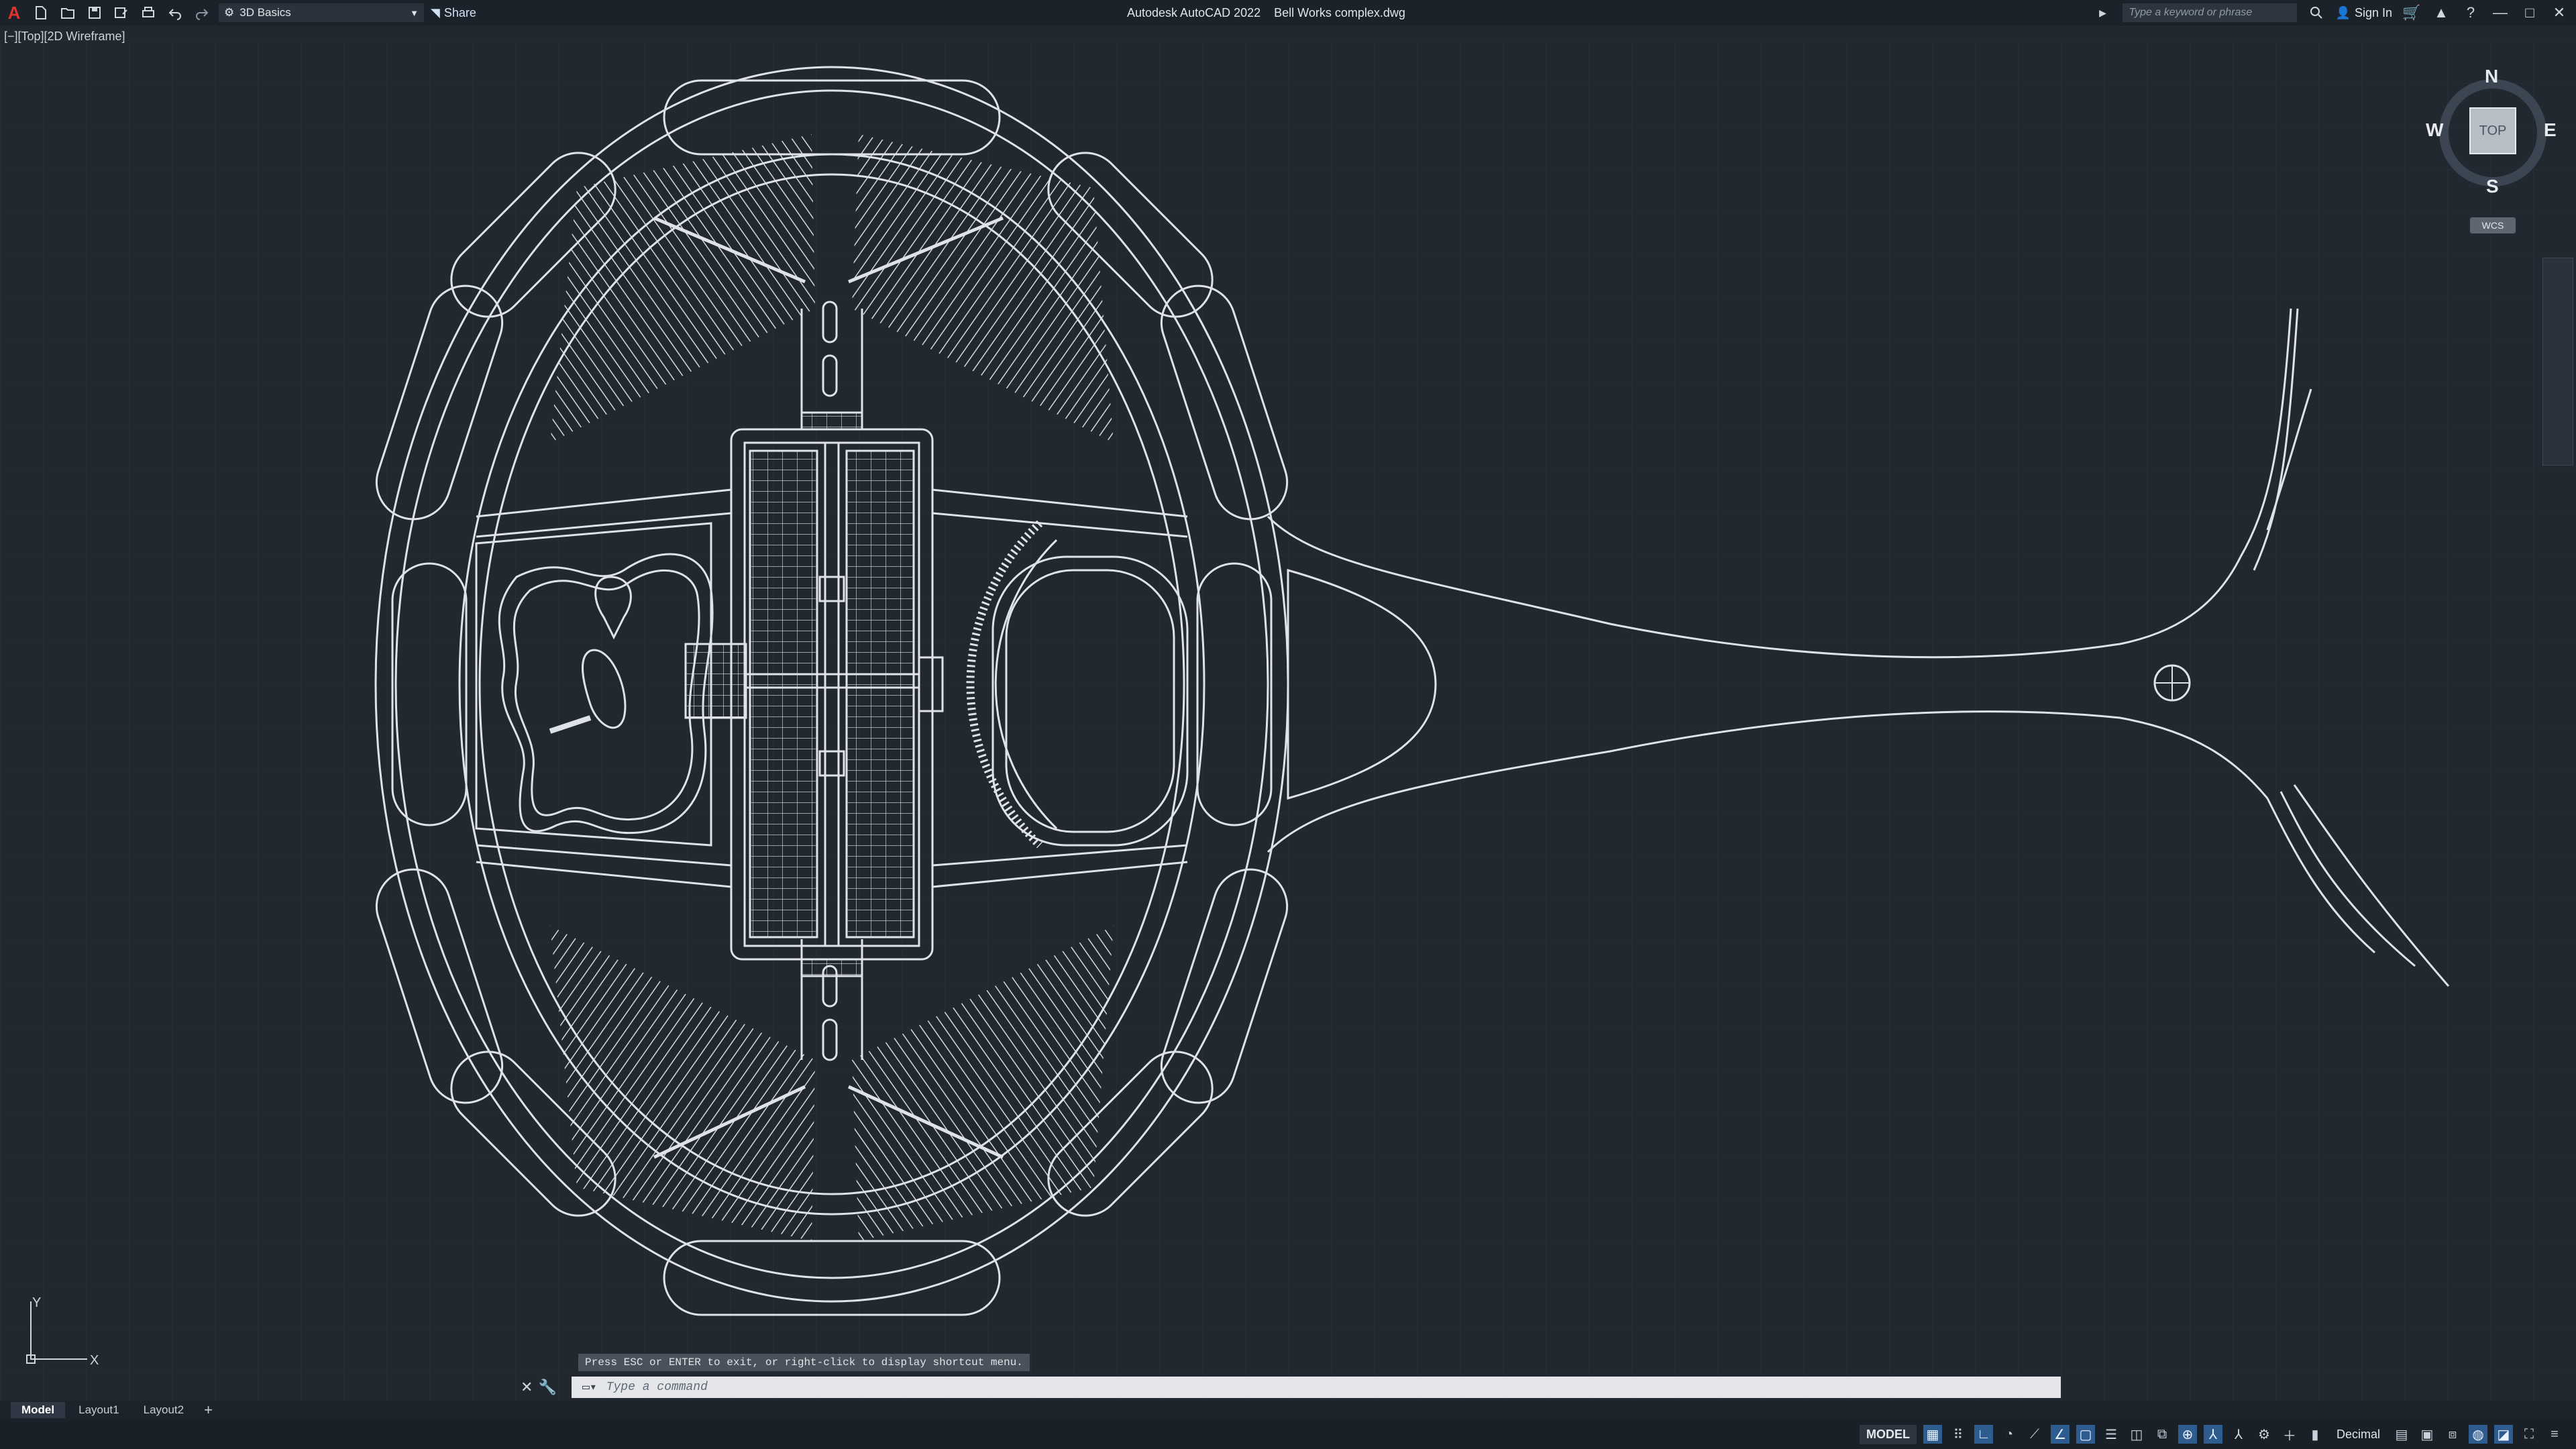 The width and height of the screenshot is (2576, 1449). What do you see at coordinates (2034, 1434) in the screenshot?
I see `isometric-icon: ⟋` at bounding box center [2034, 1434].